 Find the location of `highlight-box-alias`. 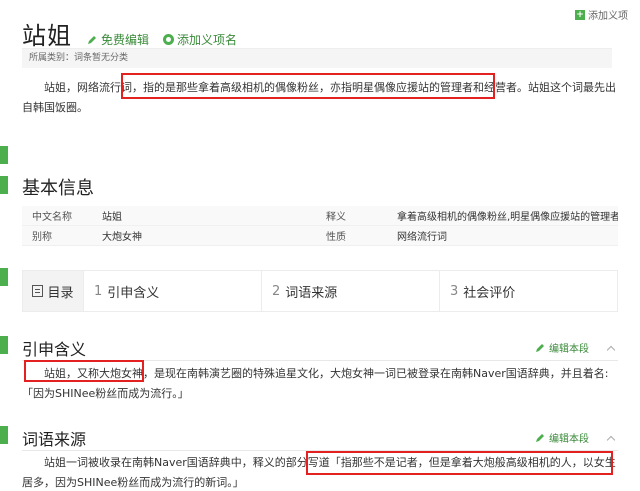

highlight-box-alias is located at coordinates (84, 371).